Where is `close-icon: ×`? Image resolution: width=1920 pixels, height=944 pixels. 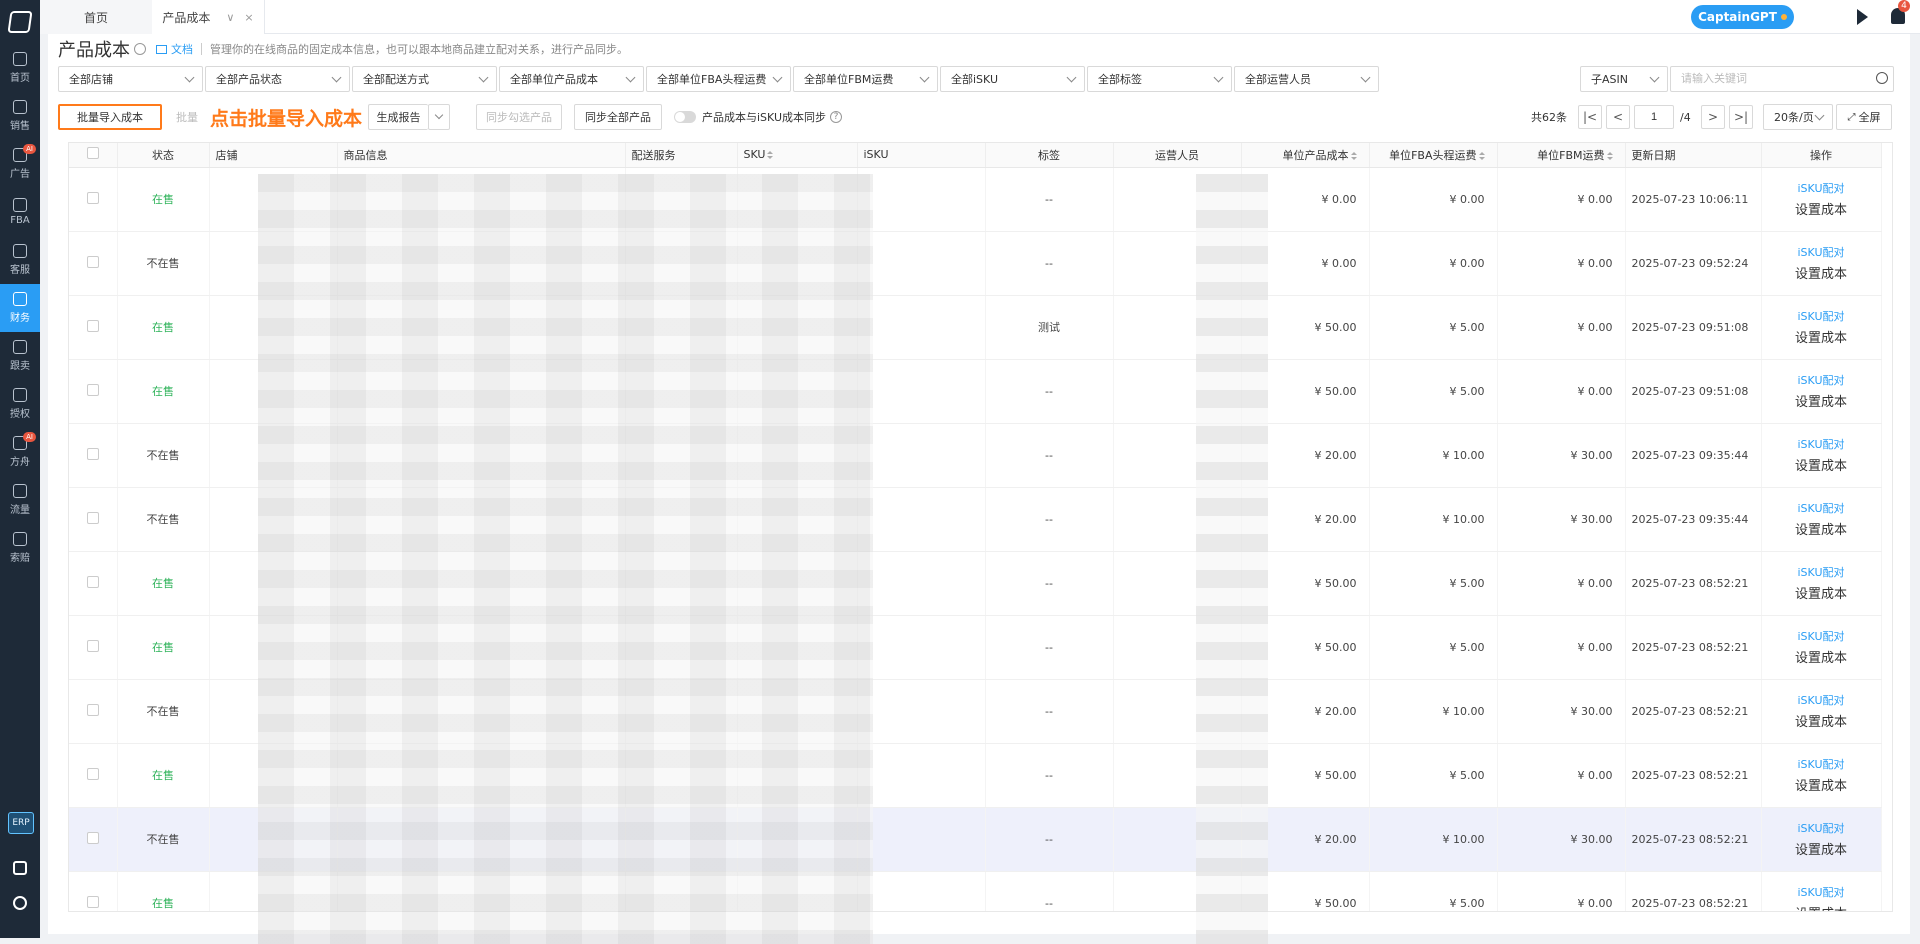 close-icon: × is located at coordinates (248, 17).